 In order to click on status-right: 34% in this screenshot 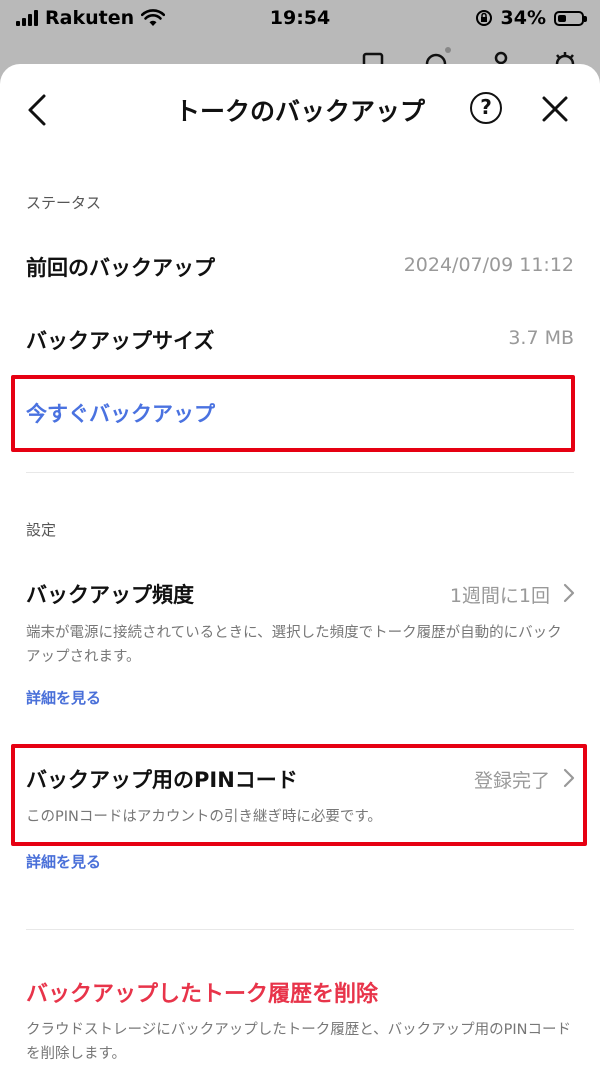, I will do `click(531, 18)`.